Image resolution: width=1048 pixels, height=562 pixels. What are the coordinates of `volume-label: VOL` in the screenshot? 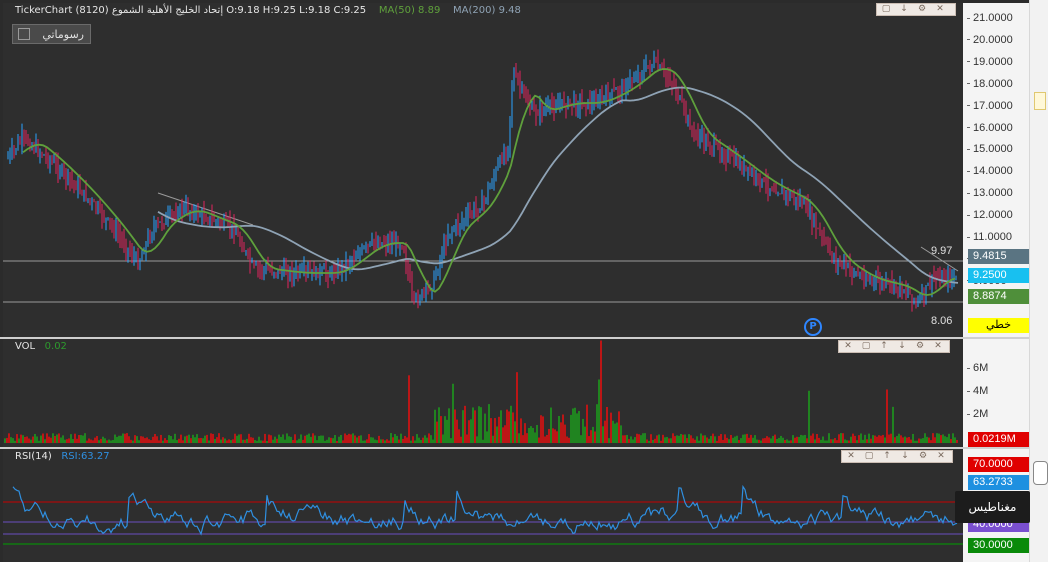 It's located at (25, 346).